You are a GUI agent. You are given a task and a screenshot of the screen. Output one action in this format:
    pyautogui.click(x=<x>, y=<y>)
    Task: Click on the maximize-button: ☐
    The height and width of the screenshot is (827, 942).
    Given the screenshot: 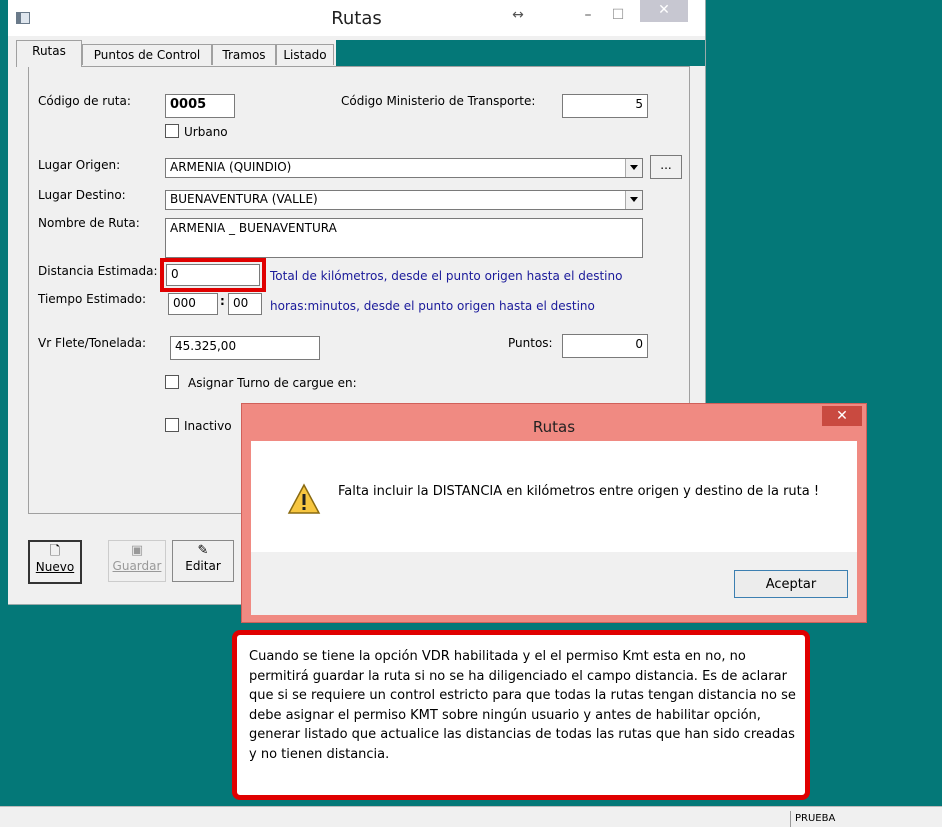 What is the action you would take?
    pyautogui.click(x=618, y=15)
    